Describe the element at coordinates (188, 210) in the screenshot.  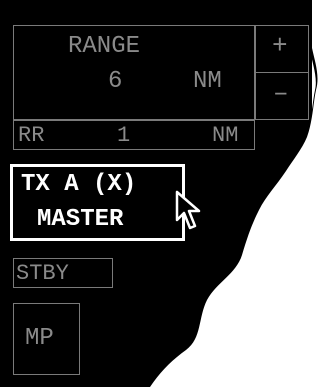
I see `mouse-pointer-icon` at that location.